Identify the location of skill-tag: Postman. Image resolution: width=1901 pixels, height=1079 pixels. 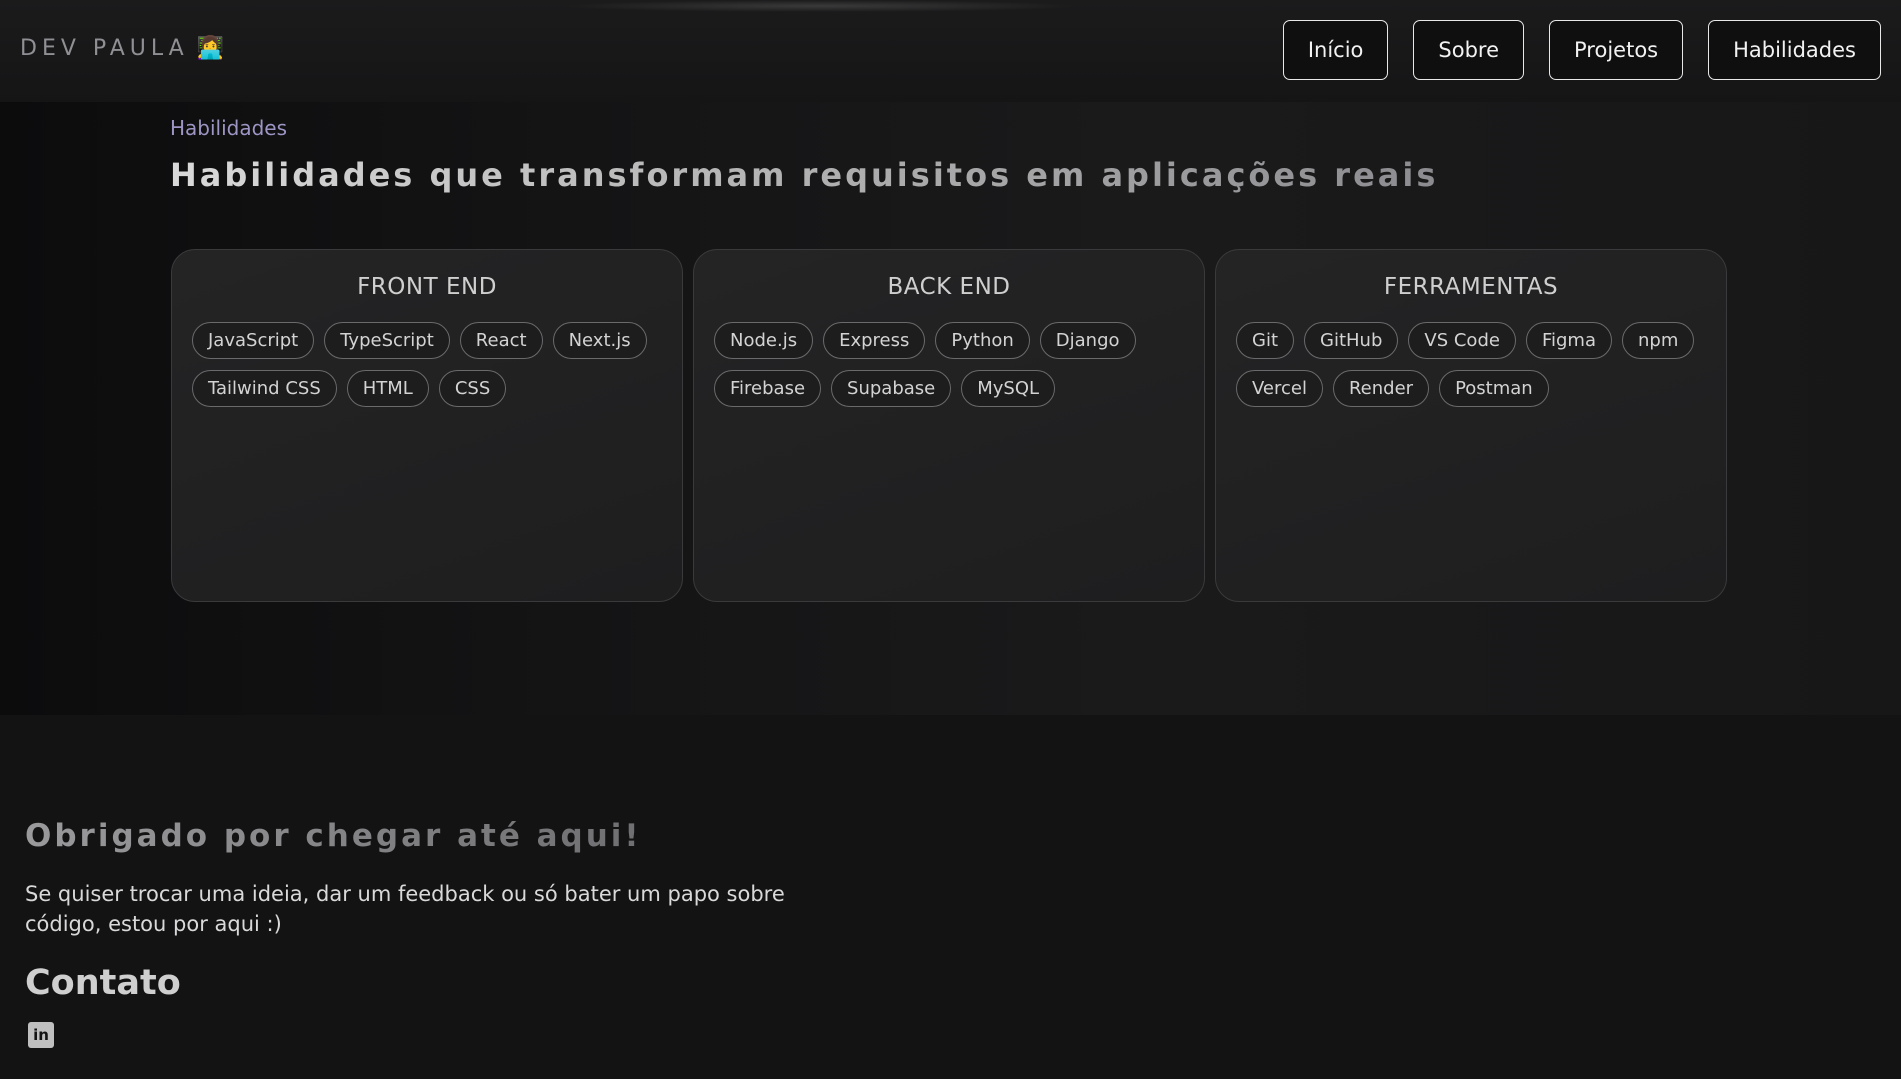
(1494, 388).